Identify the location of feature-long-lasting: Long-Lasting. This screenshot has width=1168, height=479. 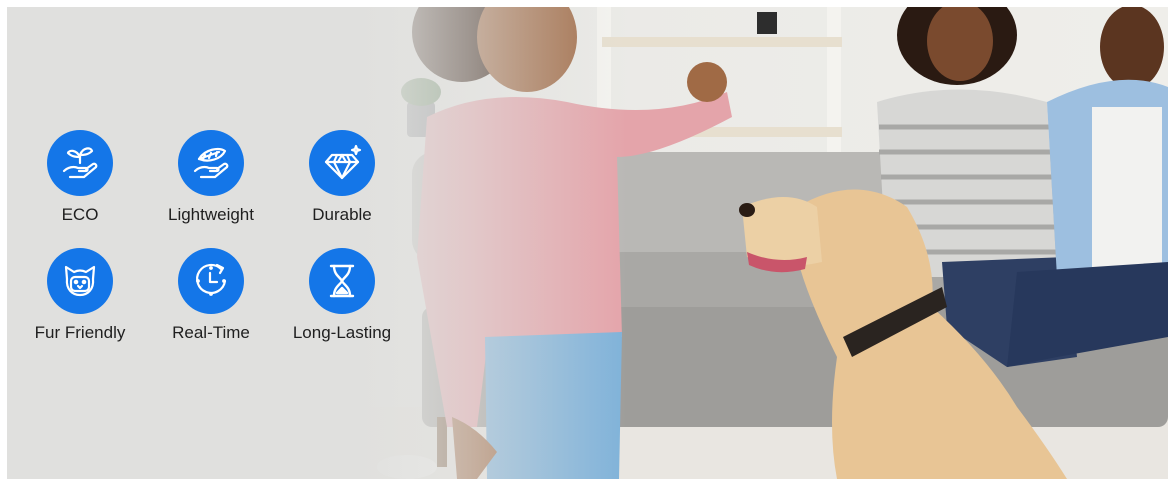
(342, 295).